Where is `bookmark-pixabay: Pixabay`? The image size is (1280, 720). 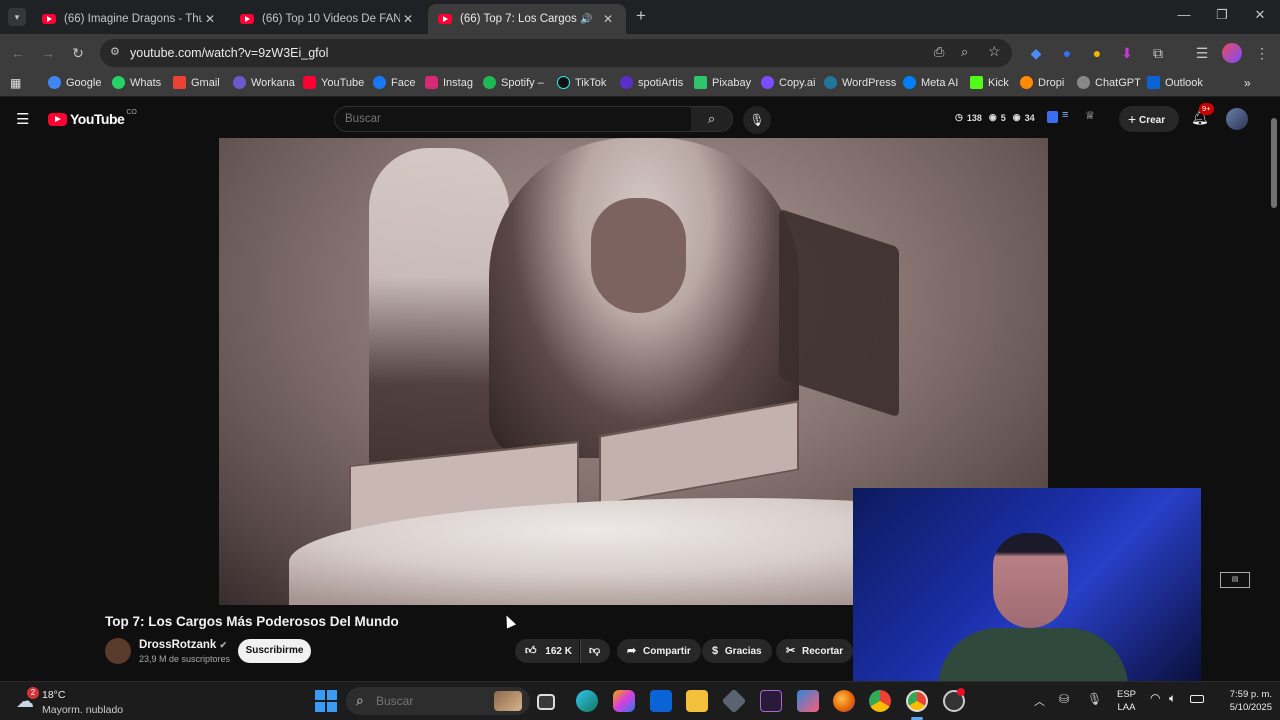 bookmark-pixabay: Pixabay is located at coordinates (722, 82).